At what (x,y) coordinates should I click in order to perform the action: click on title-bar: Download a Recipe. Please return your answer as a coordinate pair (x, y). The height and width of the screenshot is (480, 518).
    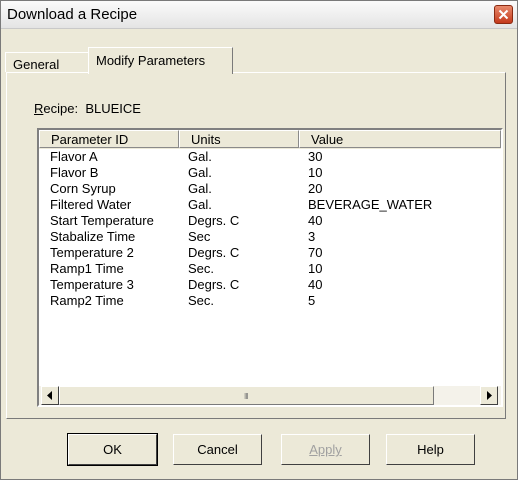
    Looking at the image, I should click on (259, 15).